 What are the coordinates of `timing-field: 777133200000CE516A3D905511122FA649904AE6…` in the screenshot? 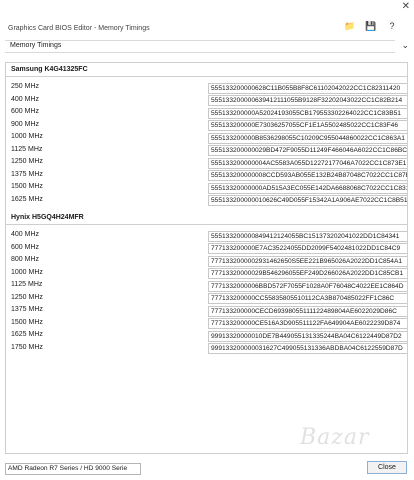 It's located at (307, 323).